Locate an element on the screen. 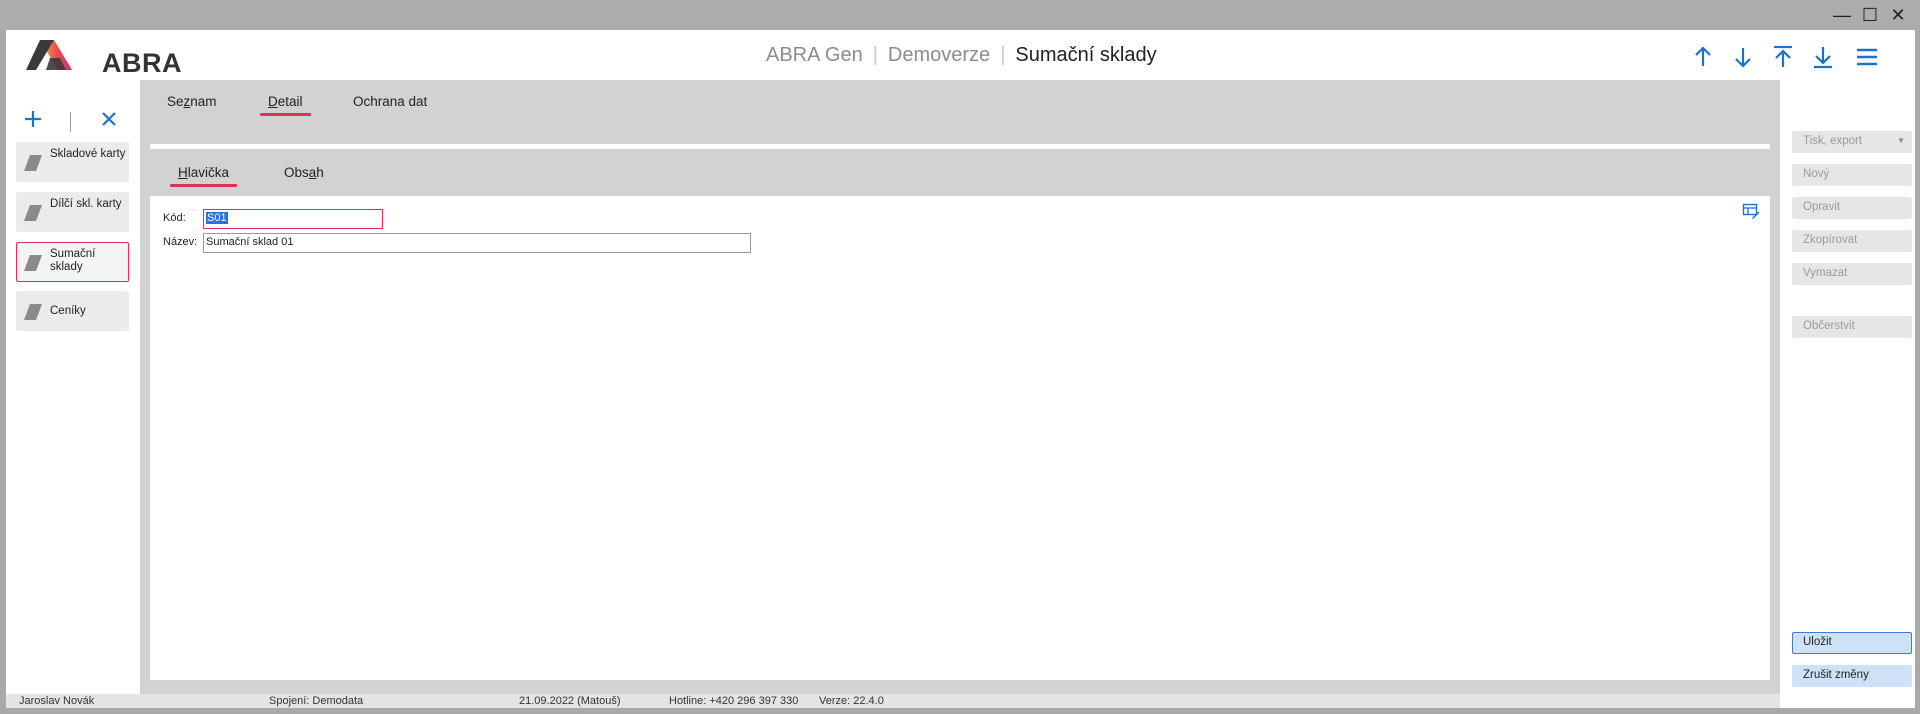 The width and height of the screenshot is (1920, 714). button-label: Tisk, export is located at coordinates (1833, 141).